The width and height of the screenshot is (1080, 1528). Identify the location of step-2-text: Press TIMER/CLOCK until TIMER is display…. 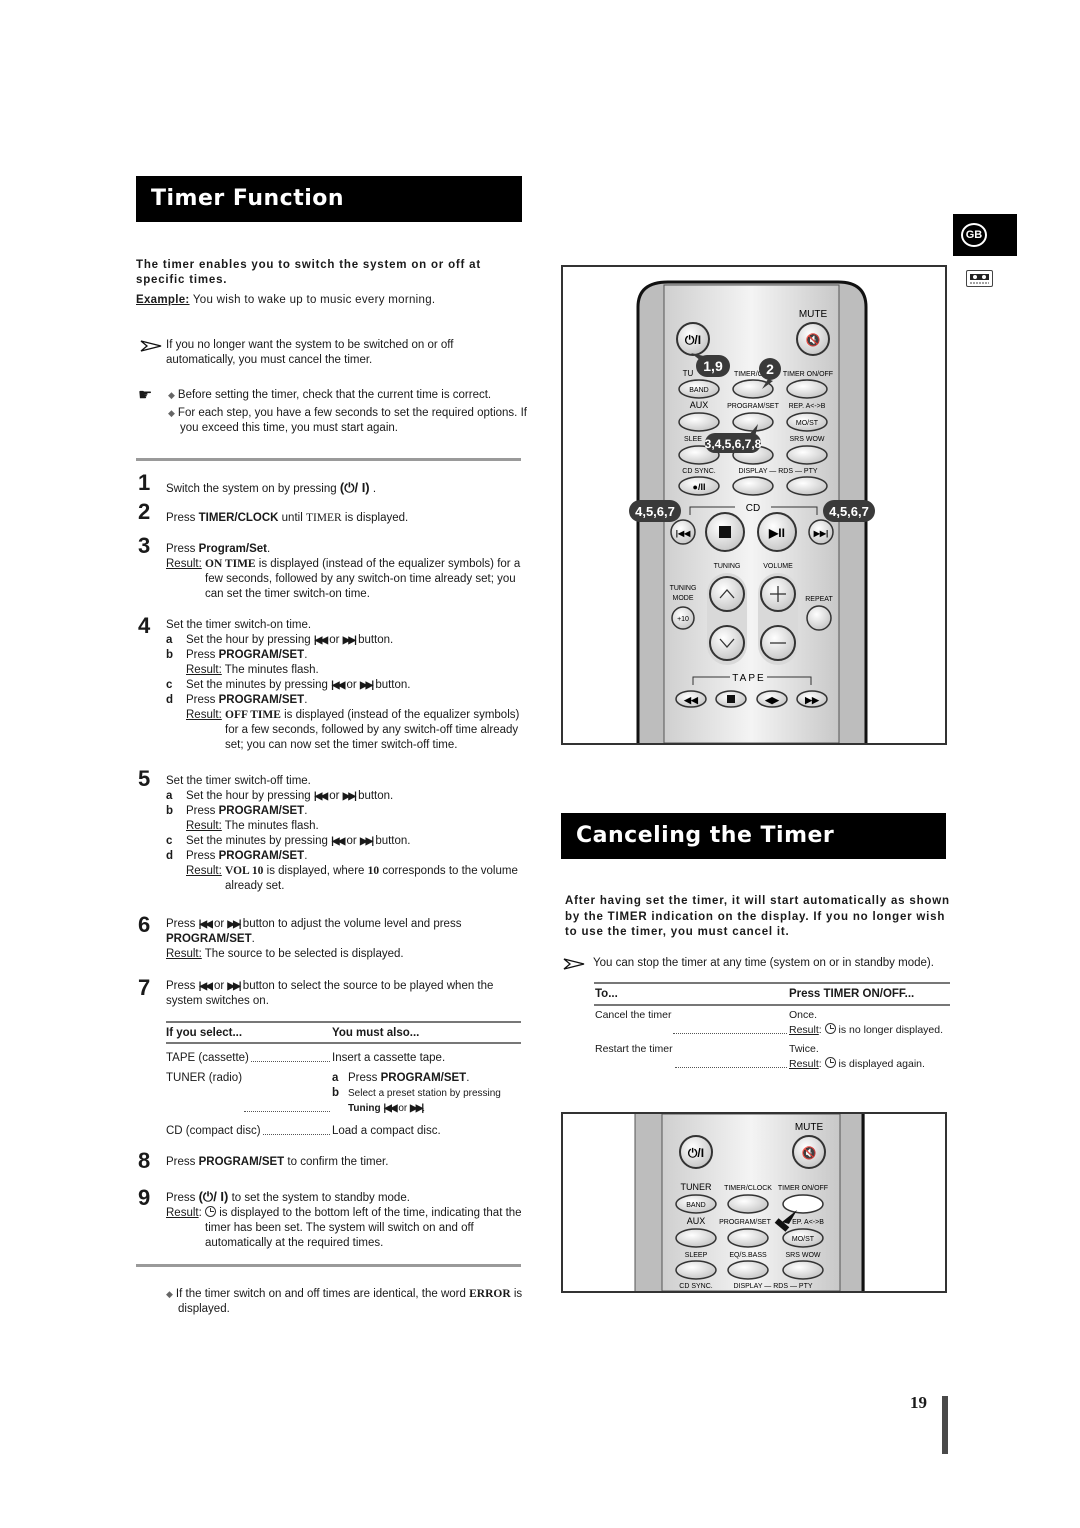
(287, 518).